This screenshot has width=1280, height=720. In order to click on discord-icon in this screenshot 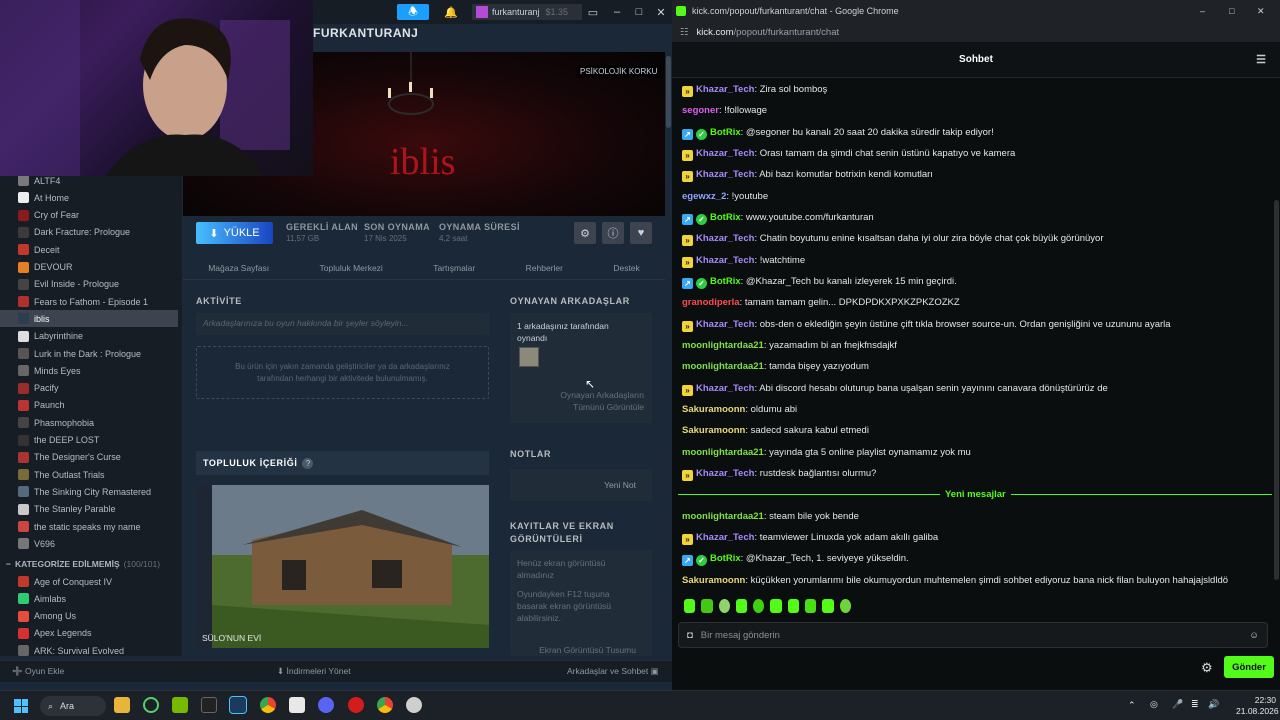, I will do `click(326, 705)`.